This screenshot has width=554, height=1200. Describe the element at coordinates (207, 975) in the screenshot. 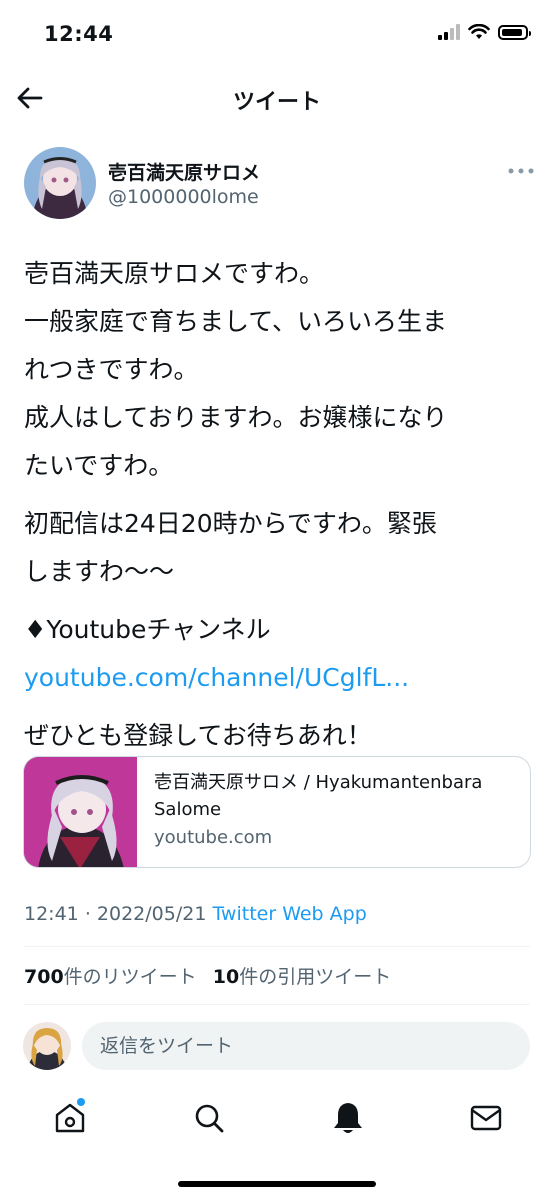

I see `tweet-stats: 700件のリツイート 10件の引用ツイート` at that location.